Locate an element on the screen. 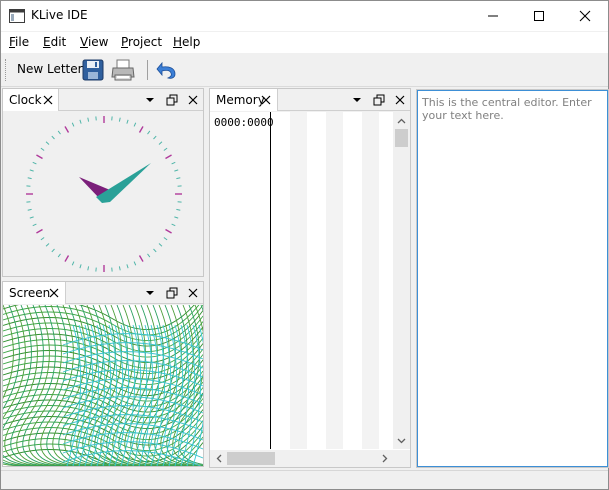  scroll-right-button is located at coordinates (384, 458).